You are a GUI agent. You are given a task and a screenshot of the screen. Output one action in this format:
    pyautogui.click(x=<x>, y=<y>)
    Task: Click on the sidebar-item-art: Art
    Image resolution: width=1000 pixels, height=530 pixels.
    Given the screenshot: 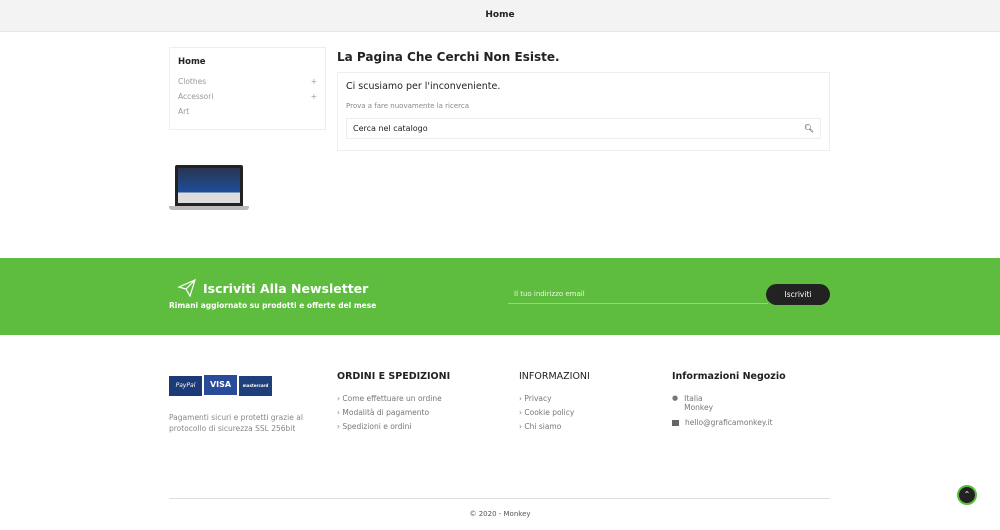 What is the action you would take?
    pyautogui.click(x=247, y=114)
    